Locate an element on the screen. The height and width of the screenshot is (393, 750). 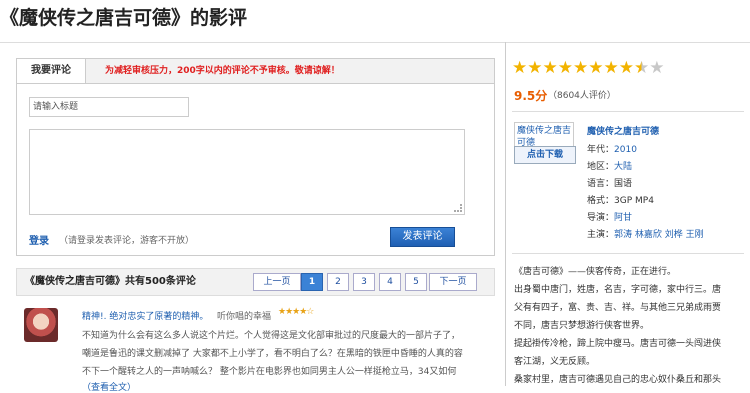
synopsis-line: 客江湖，义无反顾。 is located at coordinates (555, 362).